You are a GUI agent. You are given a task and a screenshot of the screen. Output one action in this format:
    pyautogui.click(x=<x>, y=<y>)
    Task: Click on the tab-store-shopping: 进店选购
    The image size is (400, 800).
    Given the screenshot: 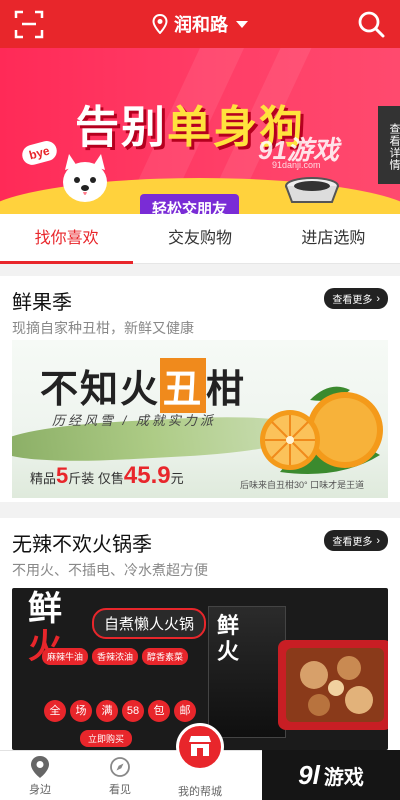 What is the action you would take?
    pyautogui.click(x=333, y=238)
    